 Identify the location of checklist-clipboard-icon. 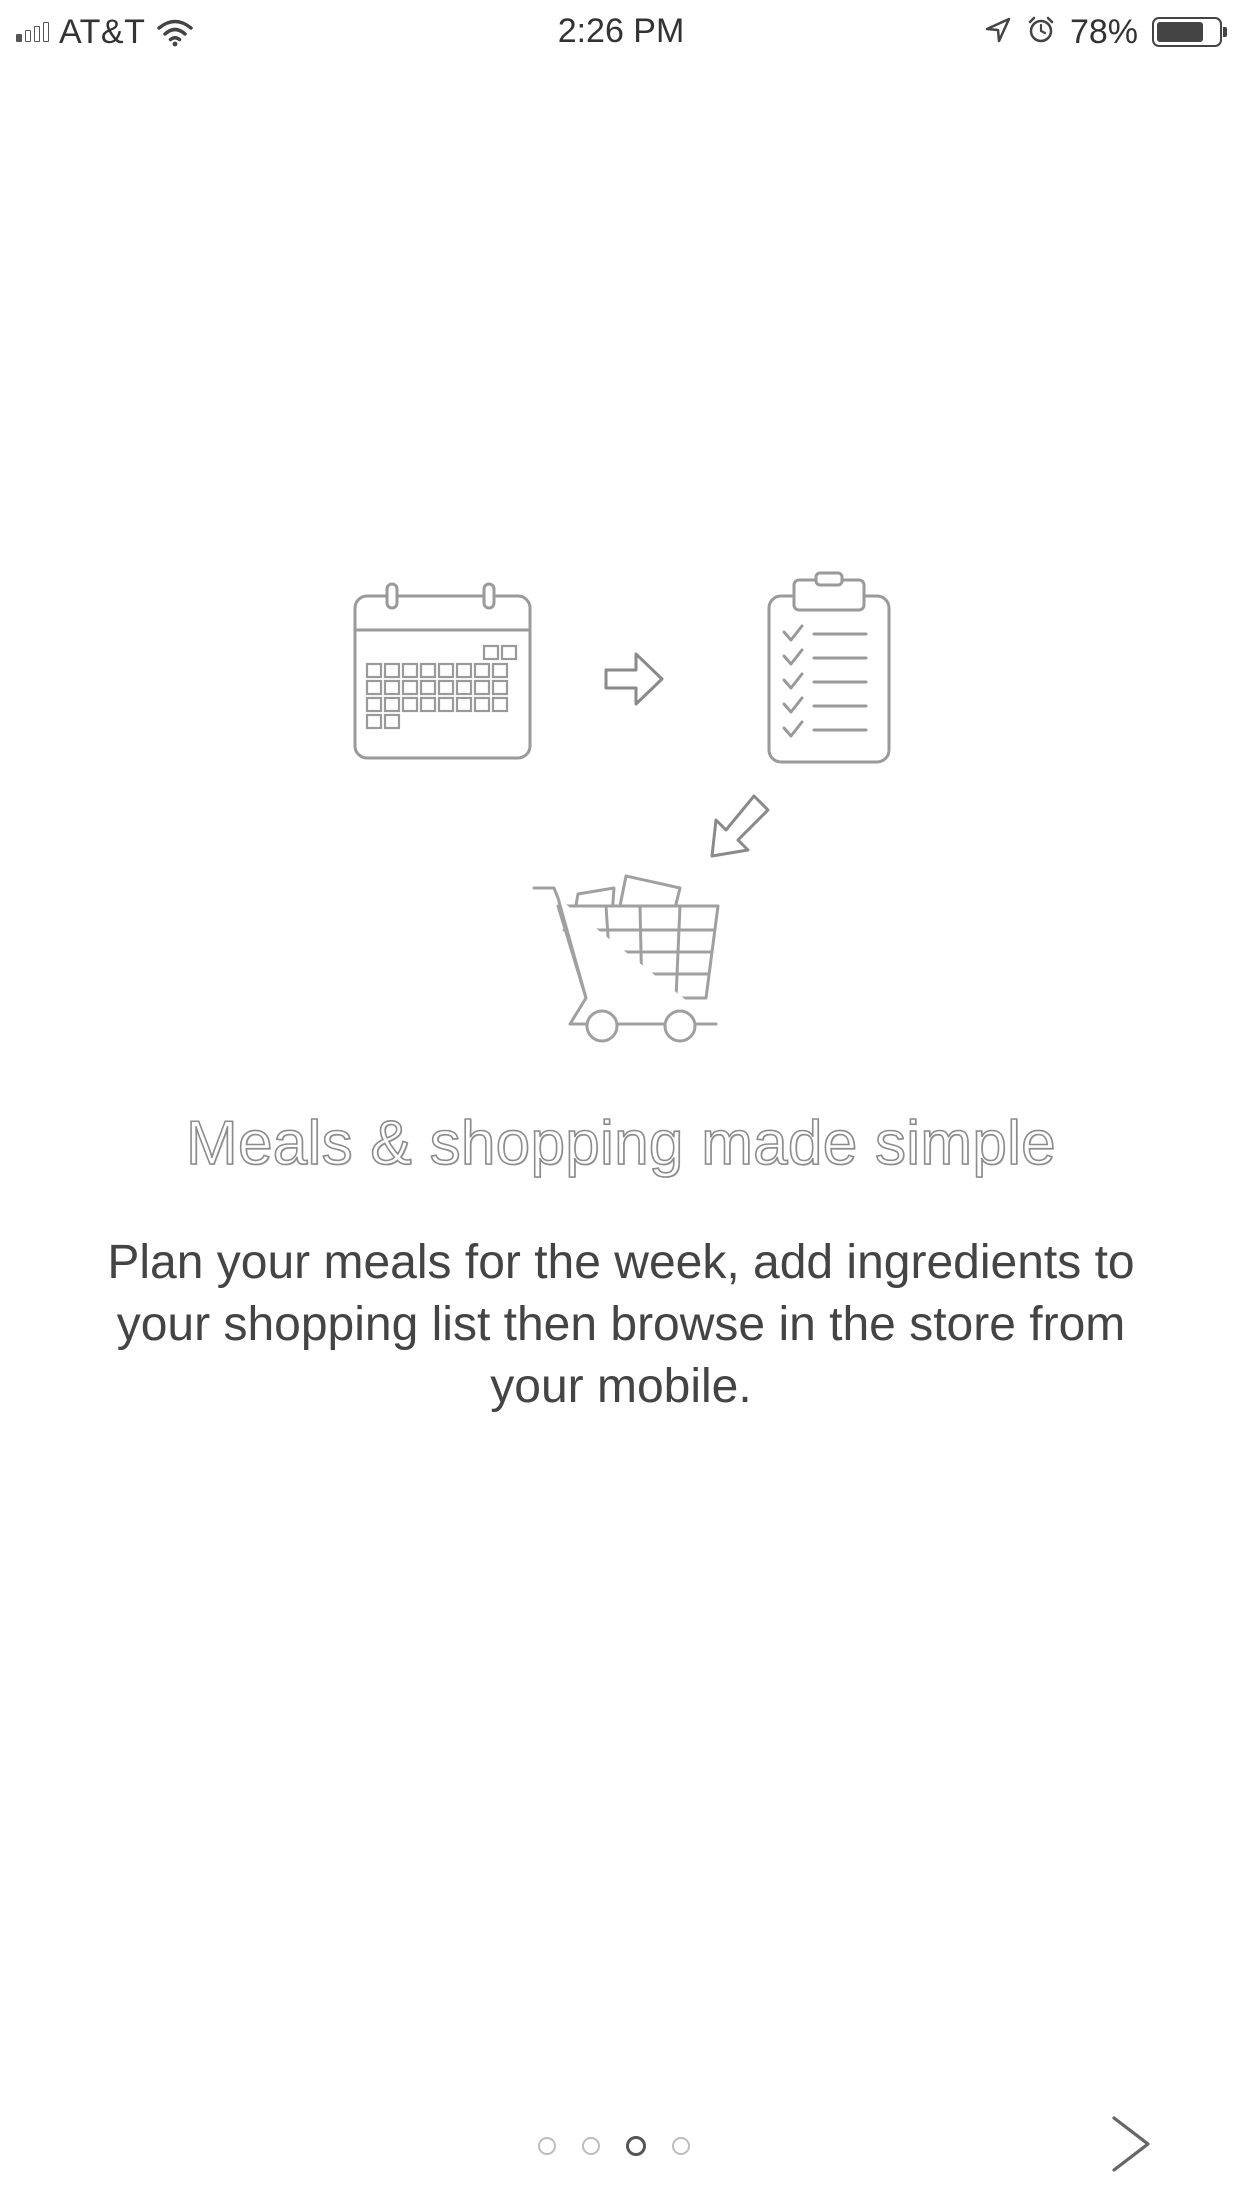
(829, 667).